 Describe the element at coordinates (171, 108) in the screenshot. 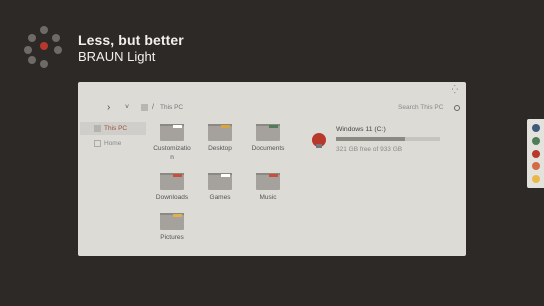

I see `breadcrumb: This PC` at that location.